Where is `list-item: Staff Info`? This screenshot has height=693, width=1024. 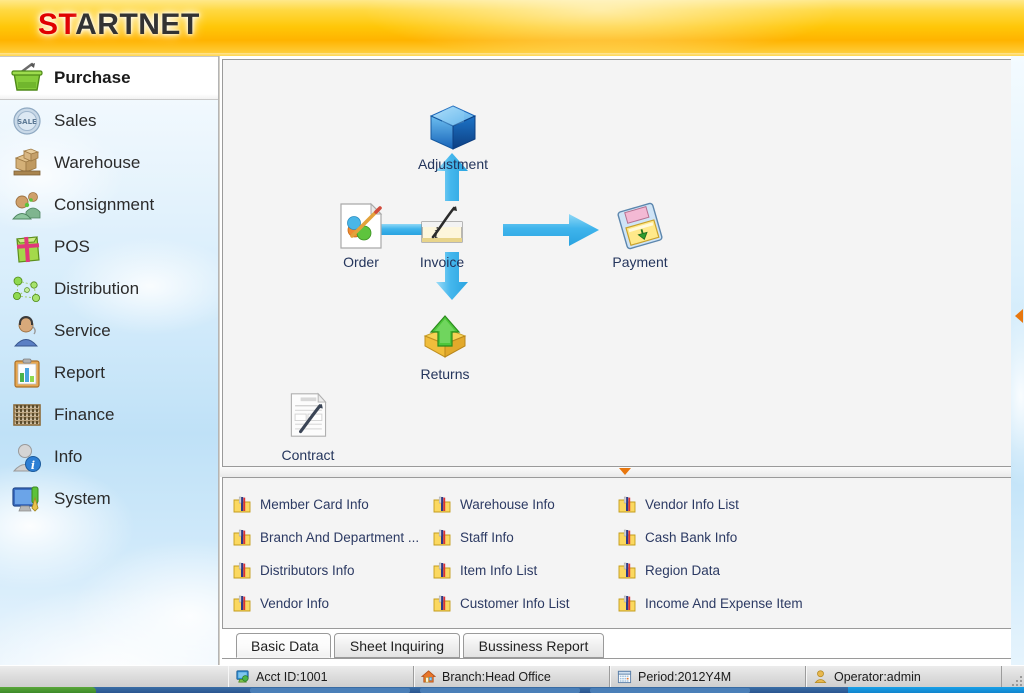
list-item: Staff Info is located at coordinates (525, 537).